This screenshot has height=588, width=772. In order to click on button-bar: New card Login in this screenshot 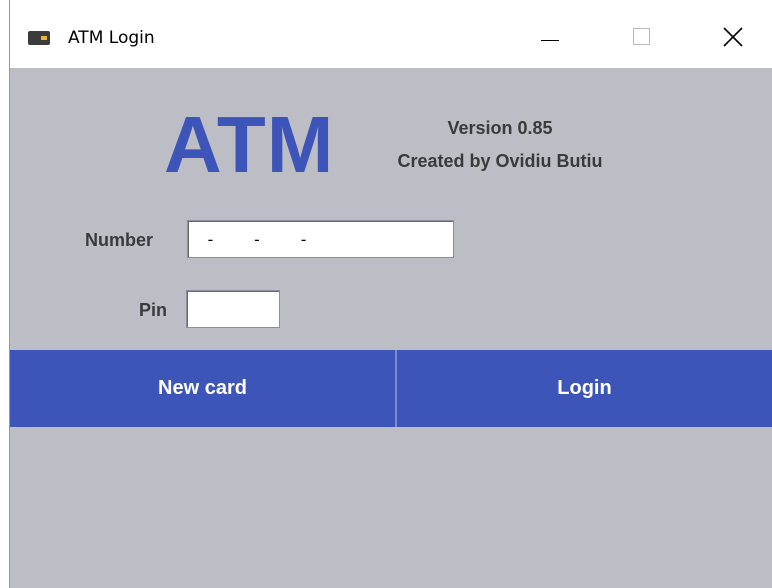, I will do `click(391, 388)`.